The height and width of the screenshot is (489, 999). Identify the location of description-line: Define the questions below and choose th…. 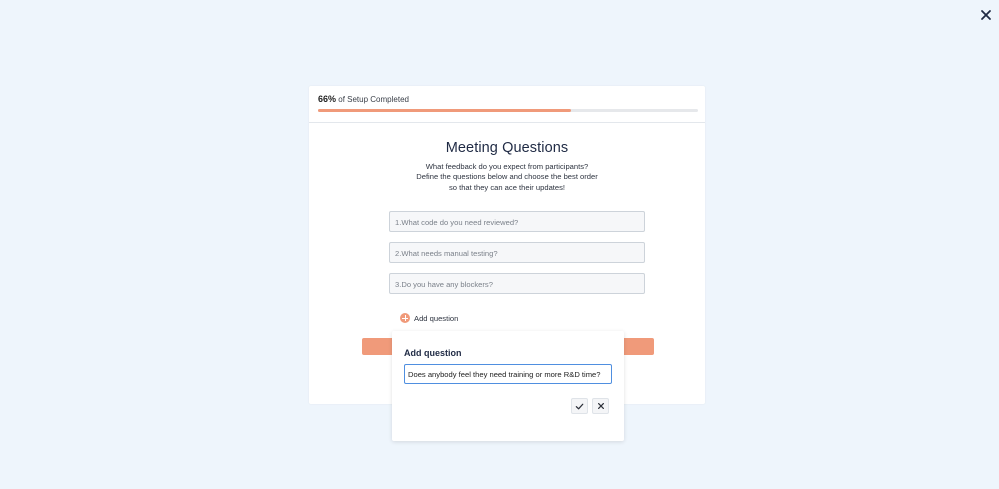
(507, 177).